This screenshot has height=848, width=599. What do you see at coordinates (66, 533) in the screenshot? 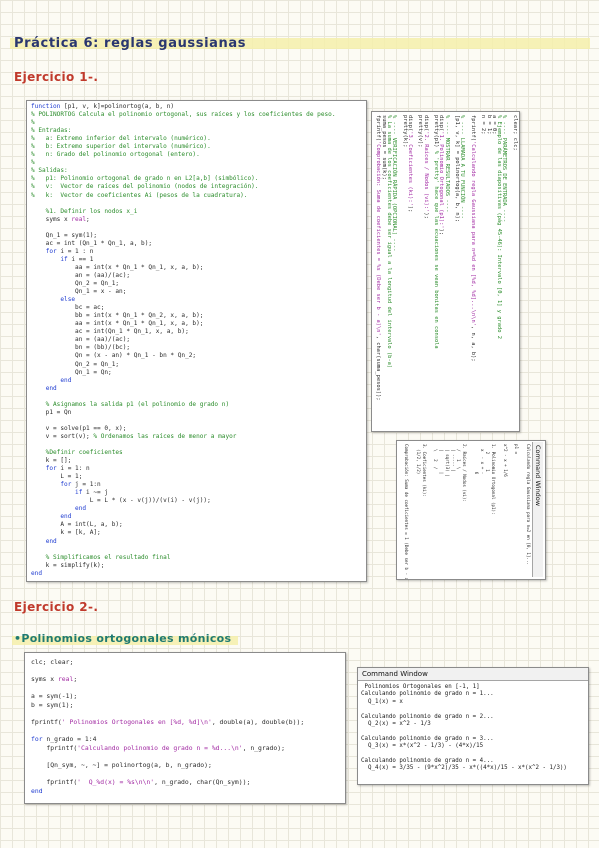
I see `code-token: k = [k, A];` at bounding box center [66, 533].